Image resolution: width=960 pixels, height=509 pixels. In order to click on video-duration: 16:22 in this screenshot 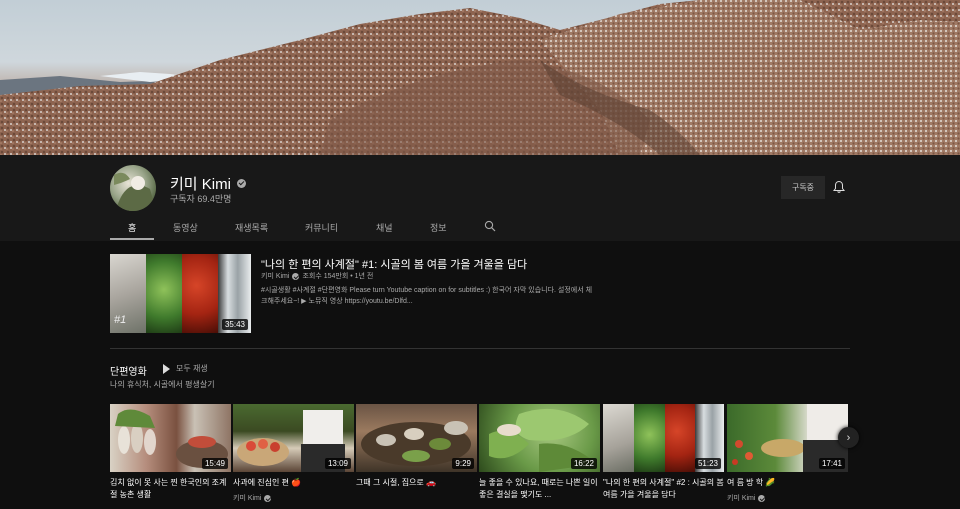, I will do `click(583, 463)`.